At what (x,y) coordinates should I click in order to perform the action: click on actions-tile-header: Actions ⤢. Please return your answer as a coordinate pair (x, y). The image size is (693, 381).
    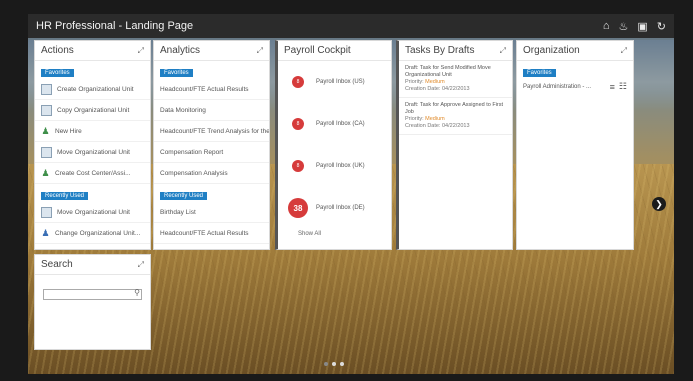
    Looking at the image, I should click on (92, 51).